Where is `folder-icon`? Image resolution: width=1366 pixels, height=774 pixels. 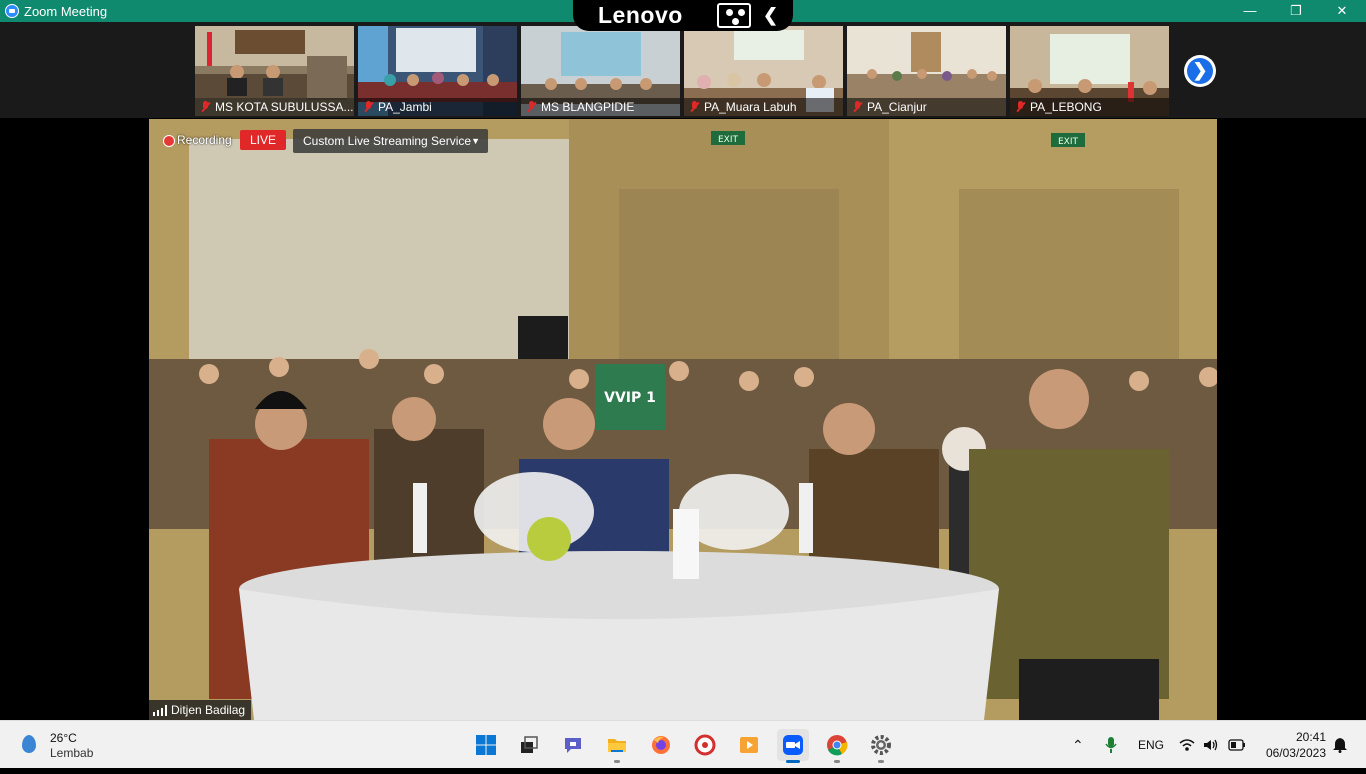 folder-icon is located at coordinates (617, 745).